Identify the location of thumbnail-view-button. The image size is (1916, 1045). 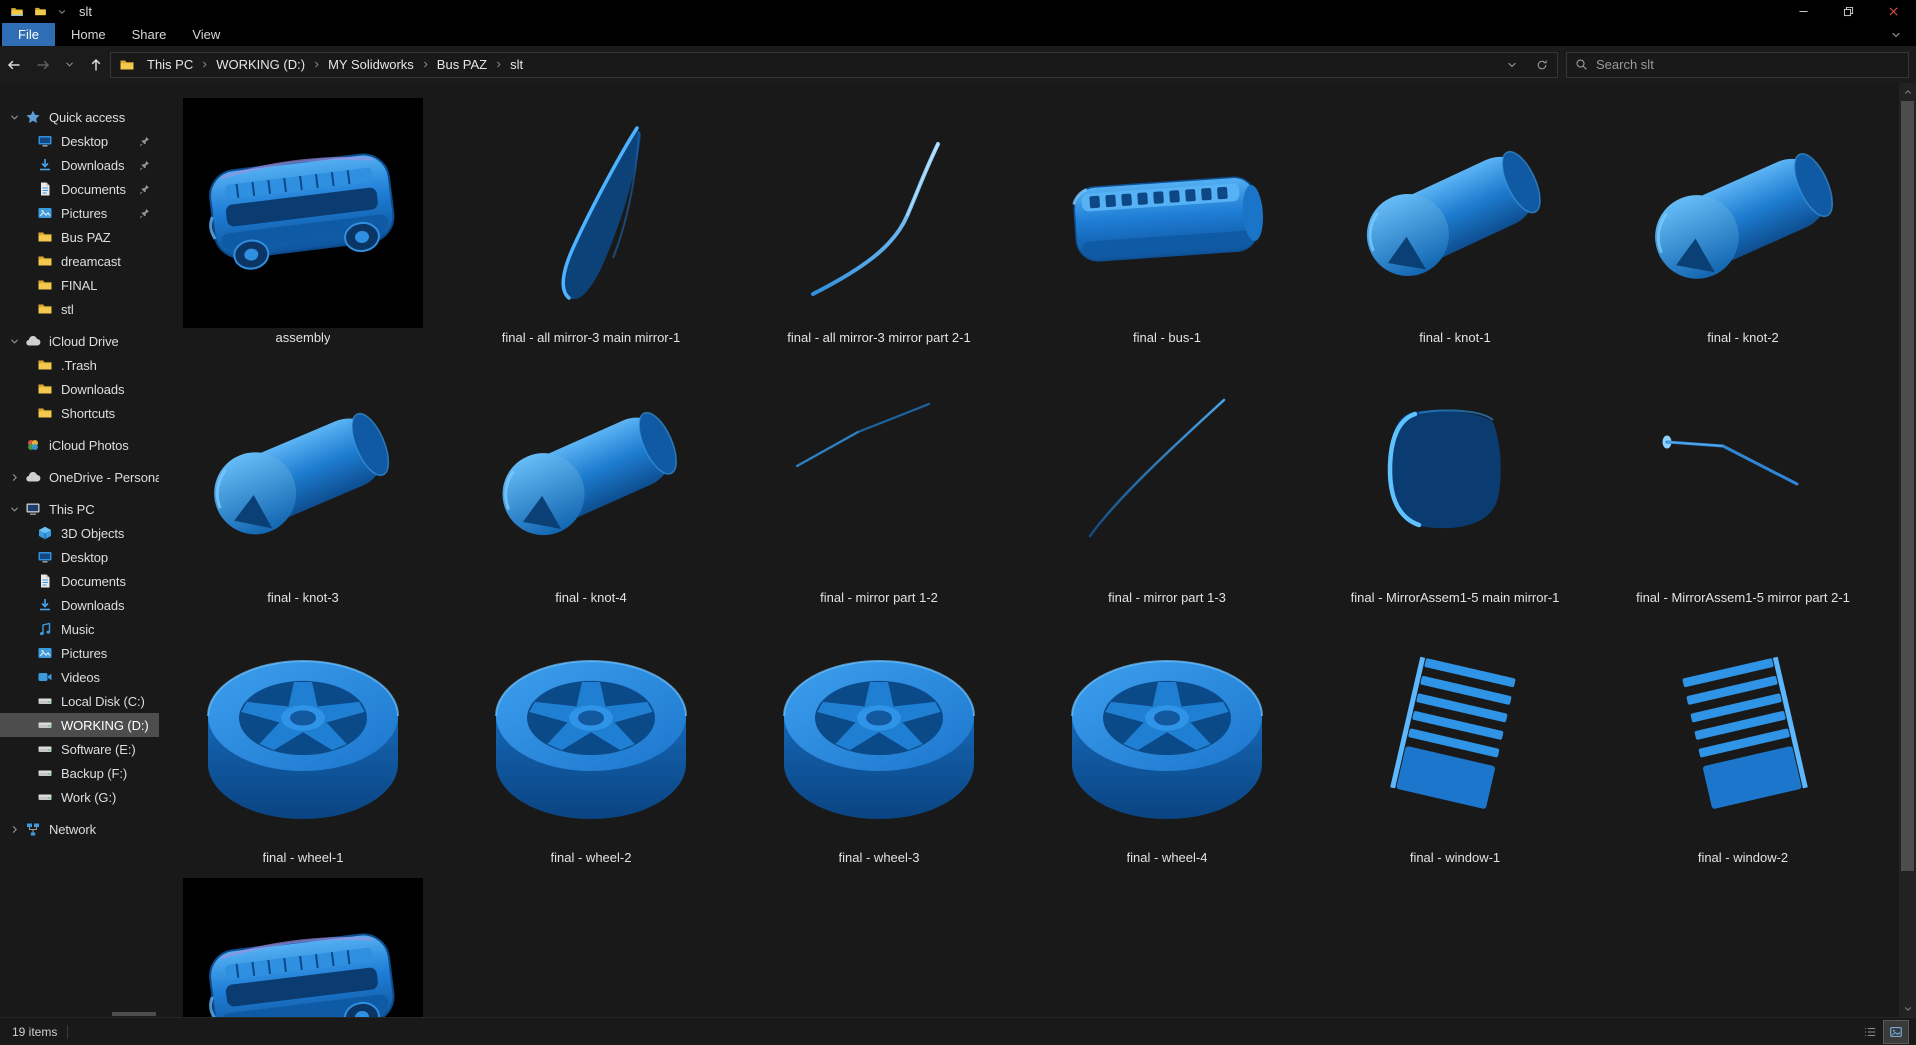
(1896, 1031).